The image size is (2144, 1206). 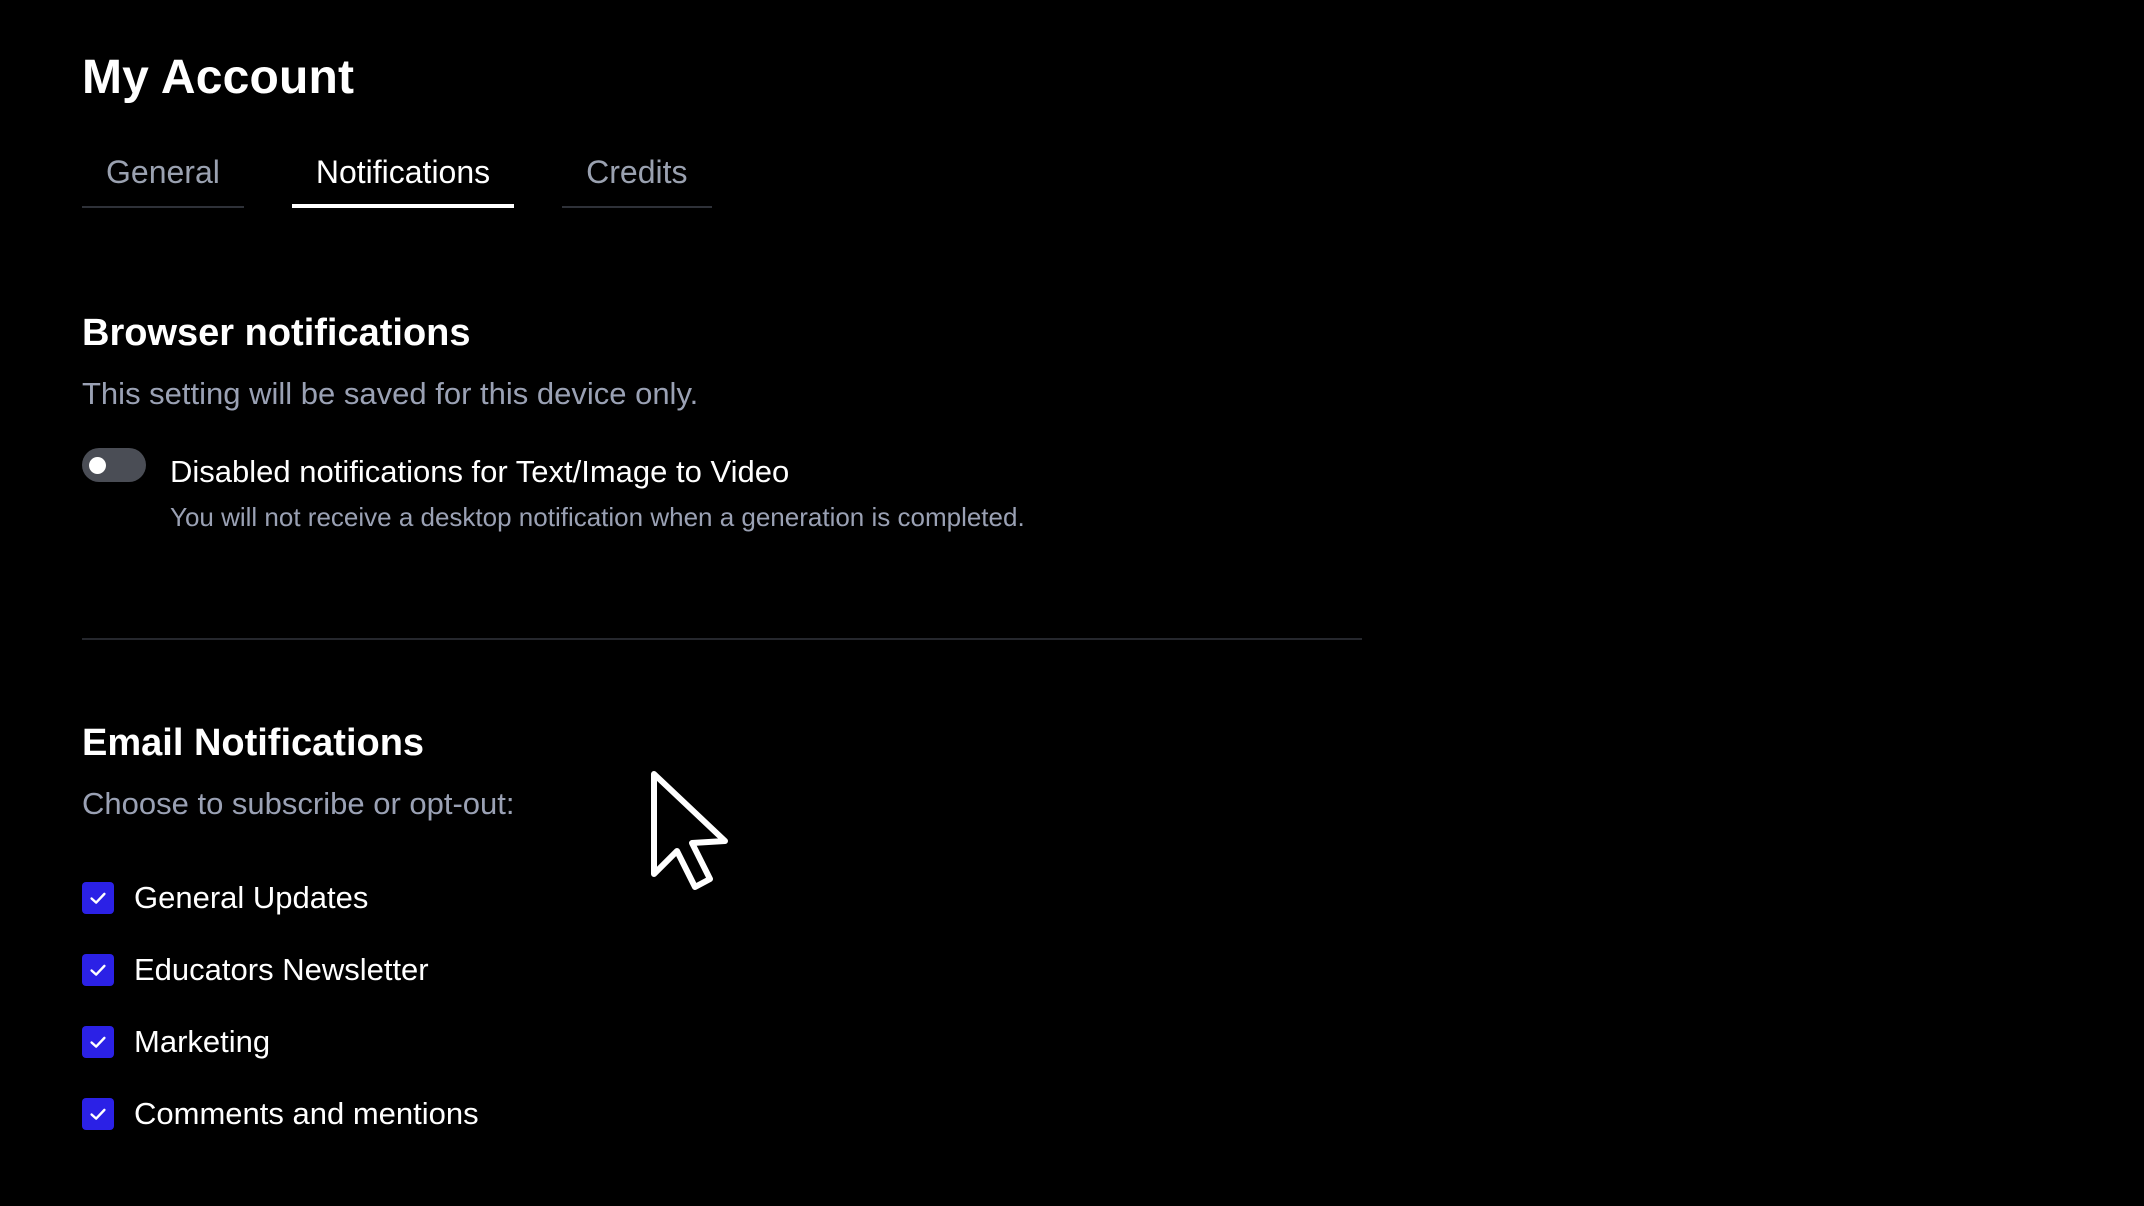 What do you see at coordinates (689, 830) in the screenshot?
I see `mouse-cursor-icon` at bounding box center [689, 830].